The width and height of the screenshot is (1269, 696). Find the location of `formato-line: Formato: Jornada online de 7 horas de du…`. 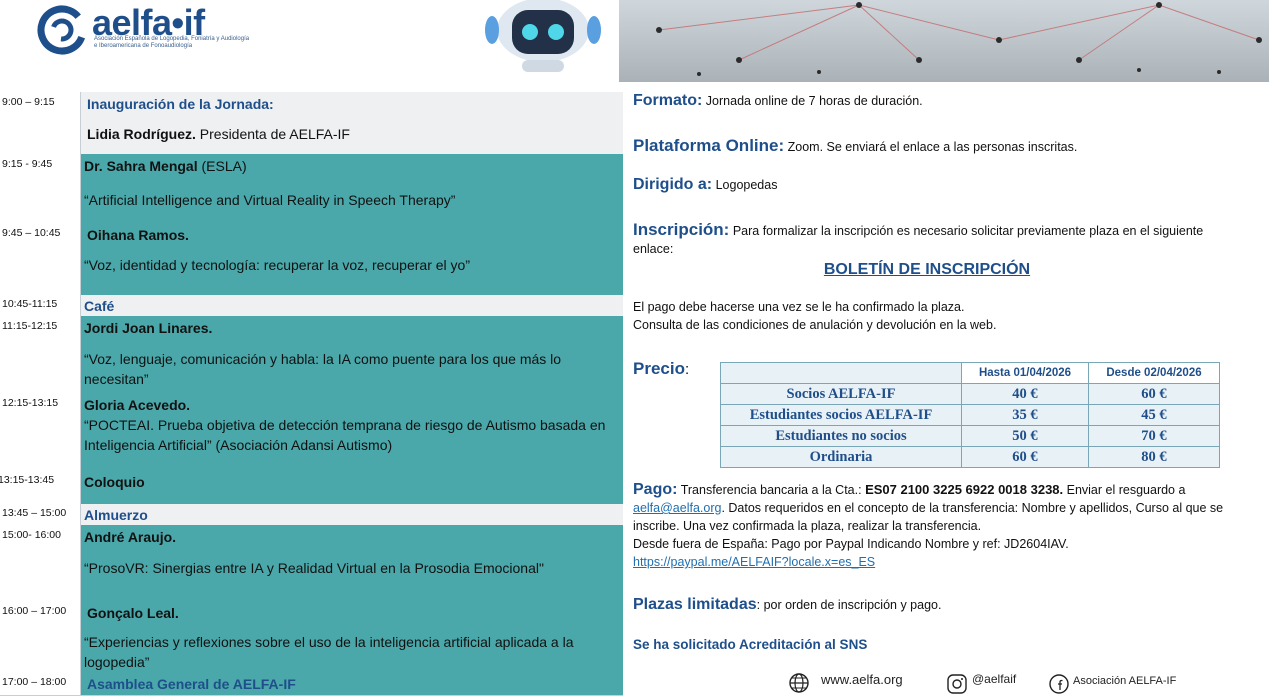

formato-line: Formato: Jornada online de 7 horas de du… is located at coordinates (778, 100).